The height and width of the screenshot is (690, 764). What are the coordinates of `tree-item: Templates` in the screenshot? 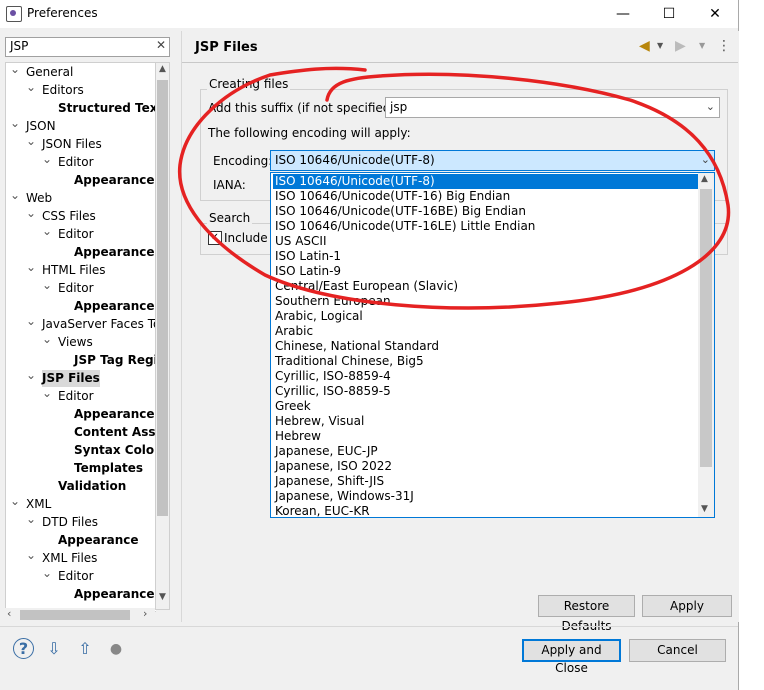 It's located at (108, 468).